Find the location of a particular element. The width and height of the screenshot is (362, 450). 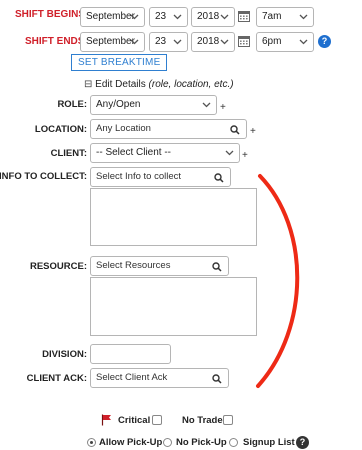

annotation-arc is located at coordinates (278, 281).